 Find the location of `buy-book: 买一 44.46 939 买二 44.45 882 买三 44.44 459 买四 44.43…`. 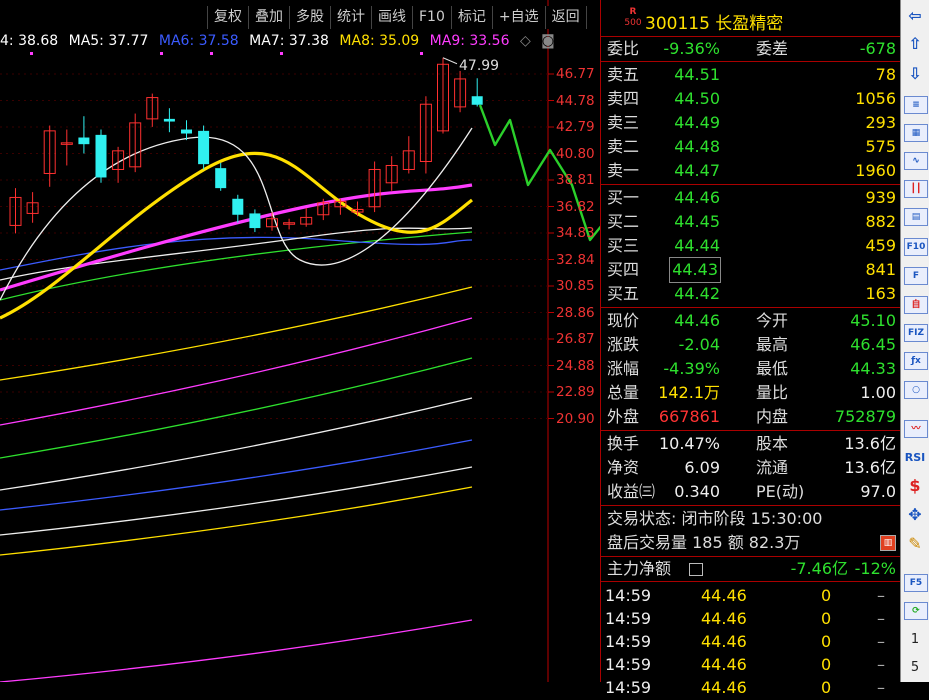

buy-book: 买一 44.46 939 买二 44.45 882 买三 44.44 459 买四 44.43… is located at coordinates (750, 246).